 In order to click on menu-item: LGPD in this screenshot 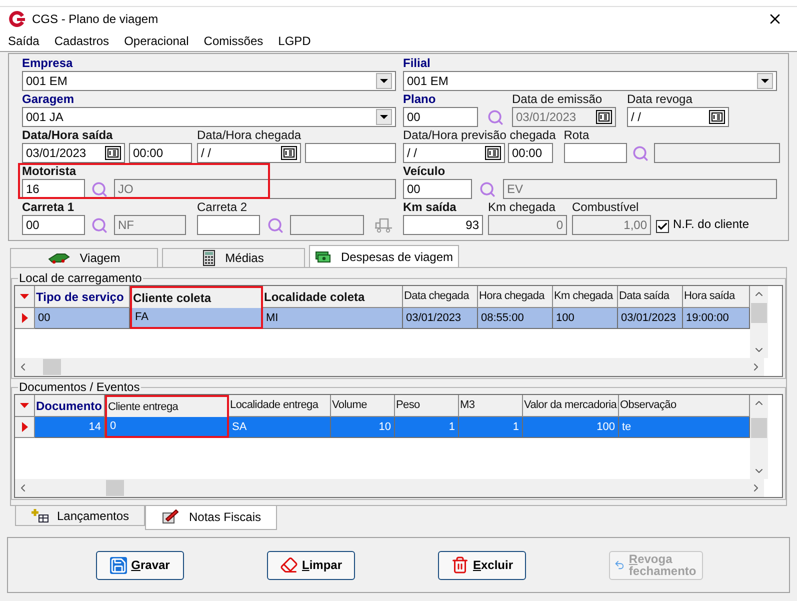, I will do `click(294, 41)`.